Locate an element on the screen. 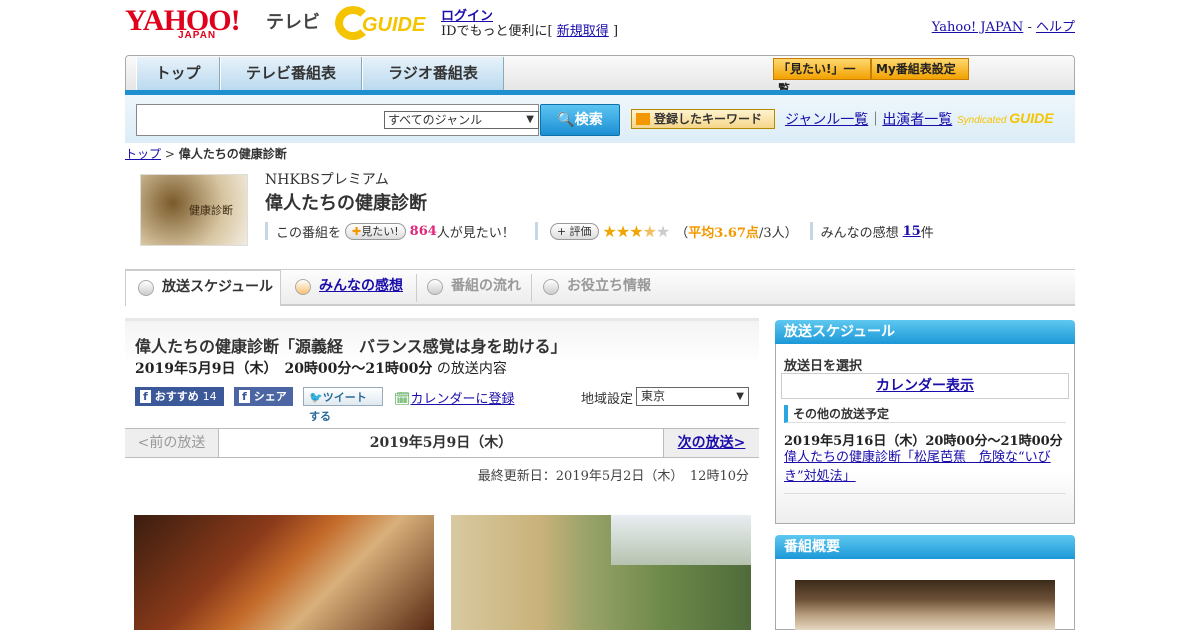  syndicated-gguide: Syndicated GUIDE is located at coordinates (1005, 118).